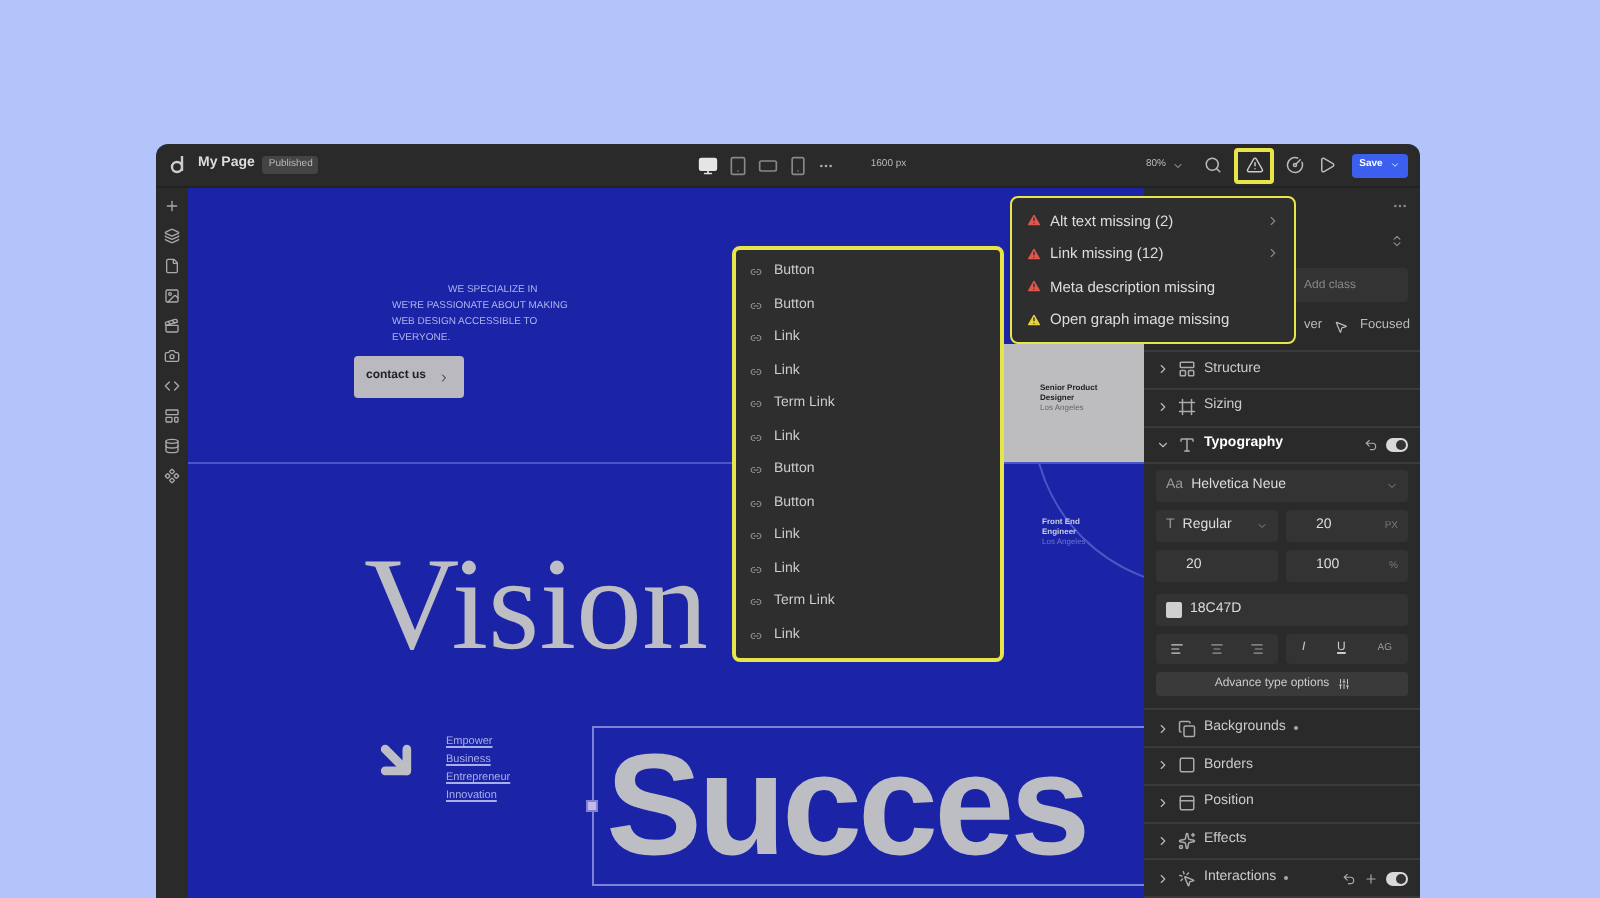  Describe the element at coordinates (177, 165) in the screenshot. I see `logo-icon` at that location.